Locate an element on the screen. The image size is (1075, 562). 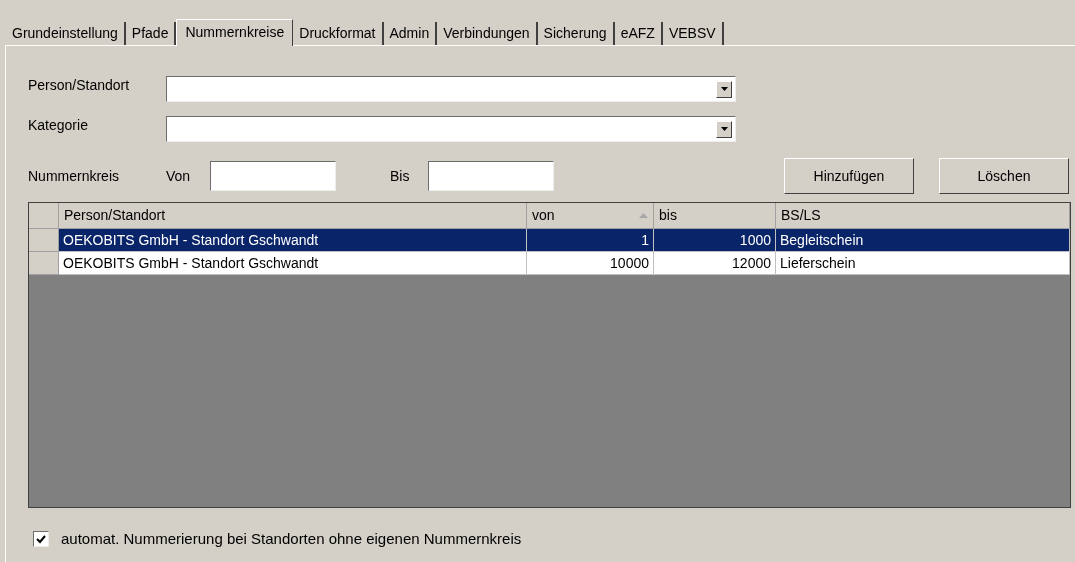
field-label: Von is located at coordinates (179, 176).